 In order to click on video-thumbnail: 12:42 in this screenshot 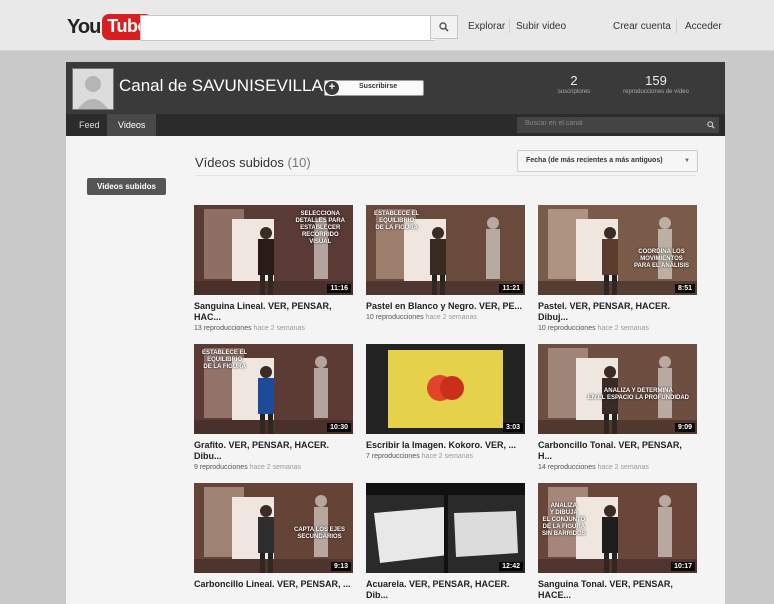, I will do `click(445, 528)`.